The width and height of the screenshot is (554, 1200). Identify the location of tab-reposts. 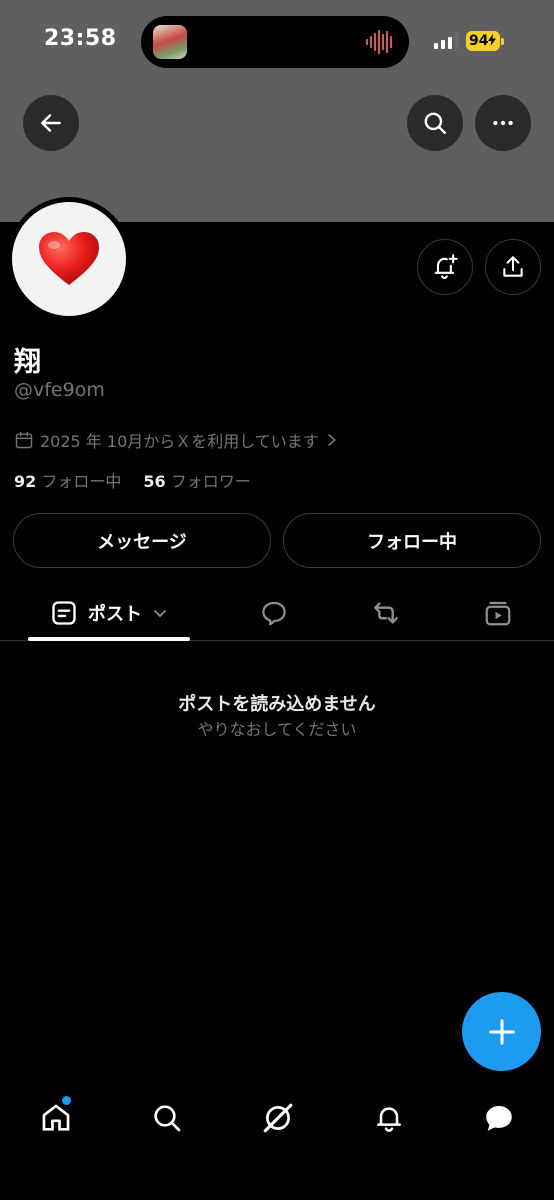
(386, 613).